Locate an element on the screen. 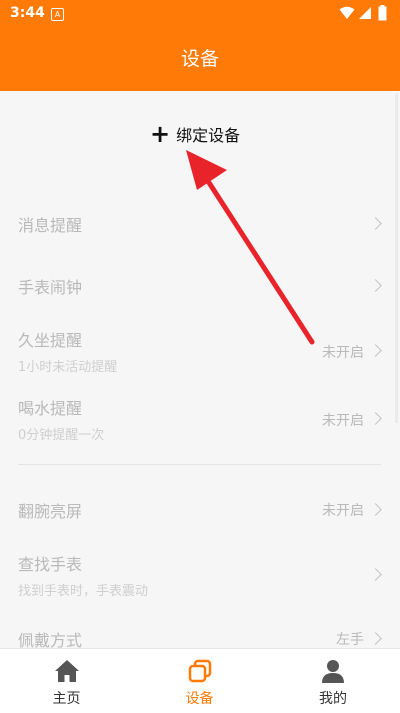  setting-label: 手表闹钟 is located at coordinates (50, 287).